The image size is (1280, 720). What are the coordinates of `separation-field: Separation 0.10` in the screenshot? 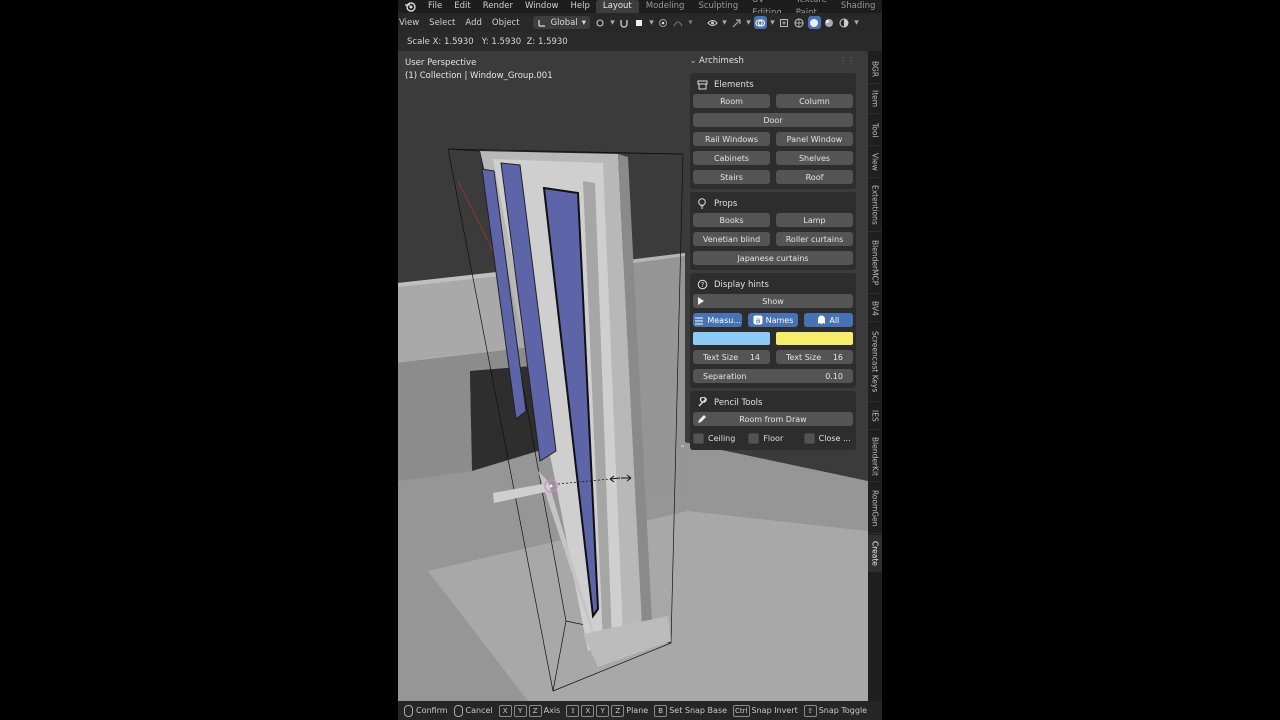 It's located at (773, 376).